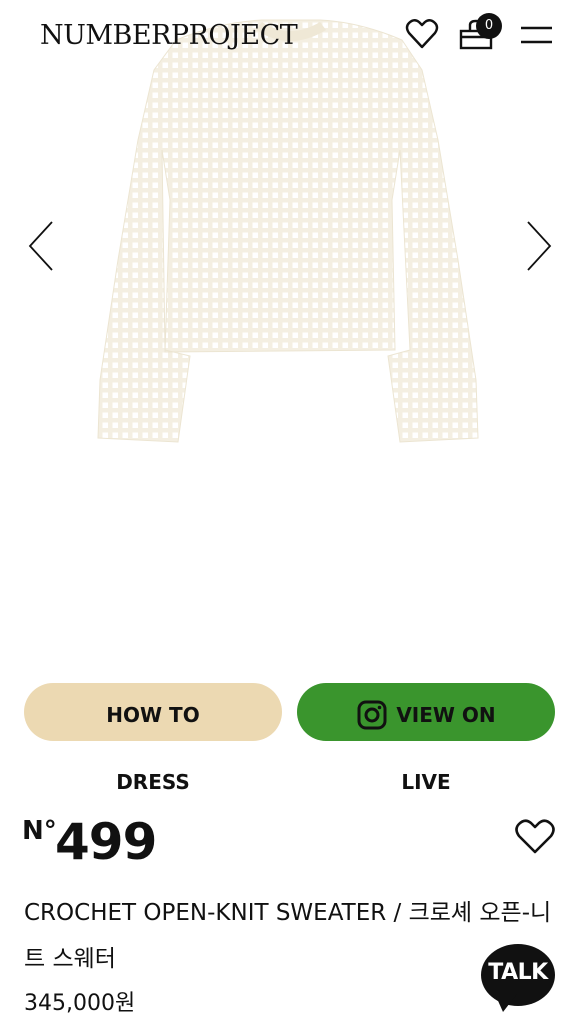  Describe the element at coordinates (506, 1003) in the screenshot. I see `chat-bubble-tail` at that location.